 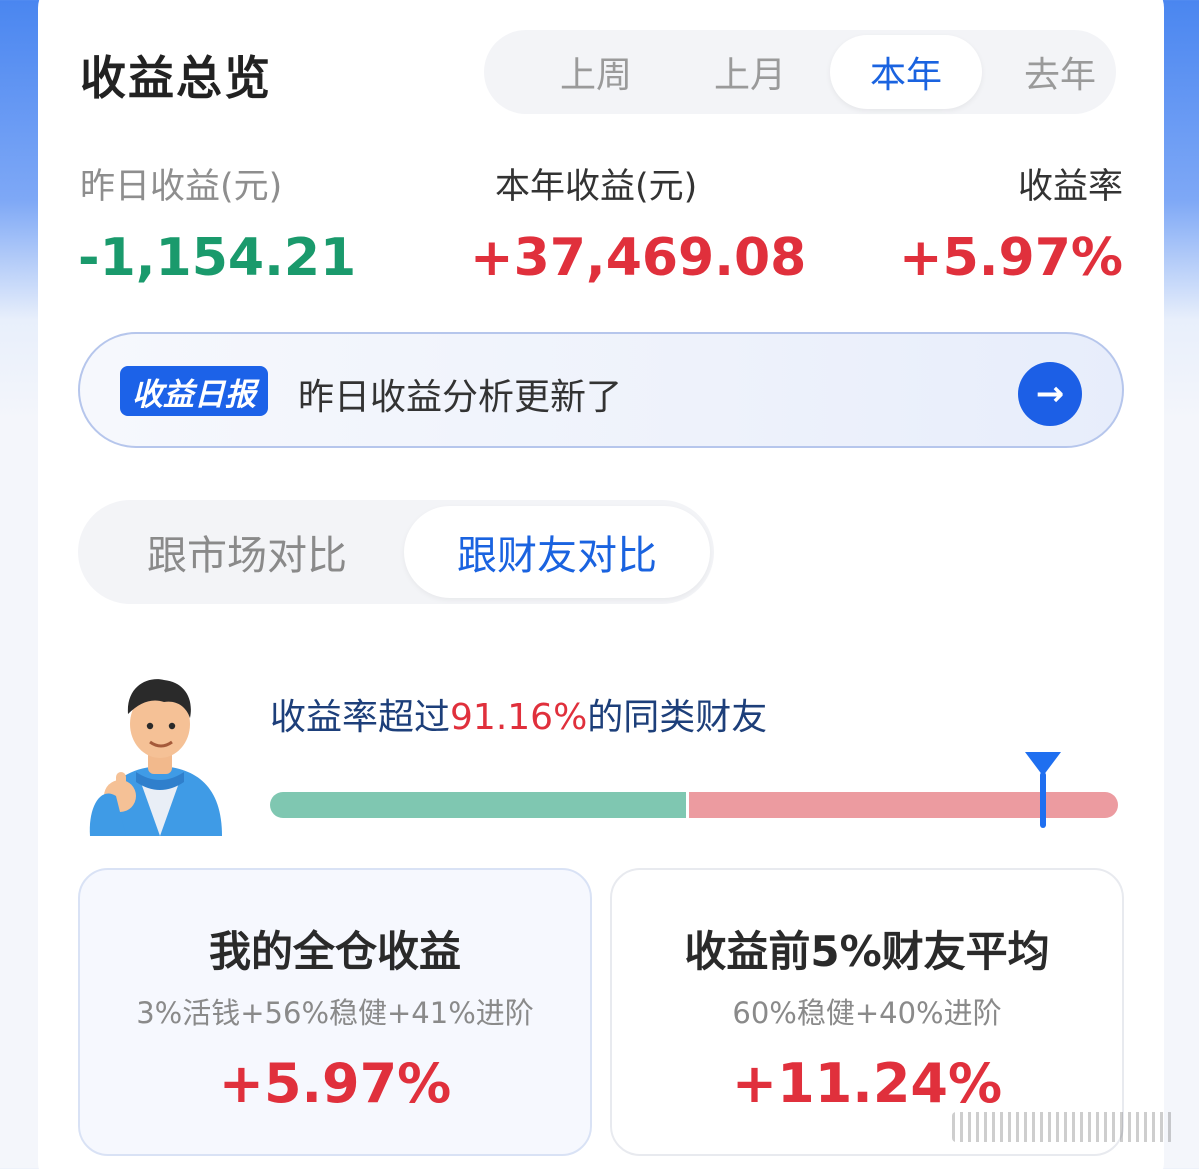 What do you see at coordinates (903, 805) in the screenshot?
I see `ranking-bar-gain-segment` at bounding box center [903, 805].